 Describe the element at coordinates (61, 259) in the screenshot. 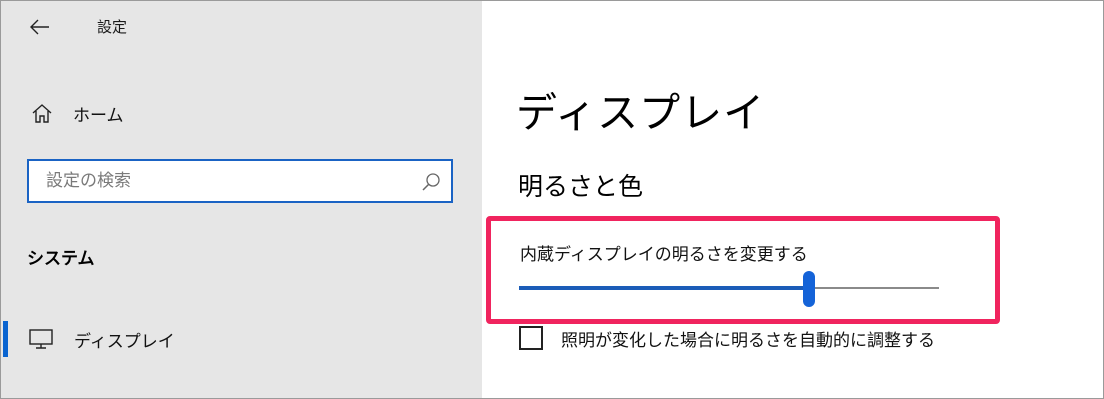

I see `sidebar-section-title: システム` at that location.